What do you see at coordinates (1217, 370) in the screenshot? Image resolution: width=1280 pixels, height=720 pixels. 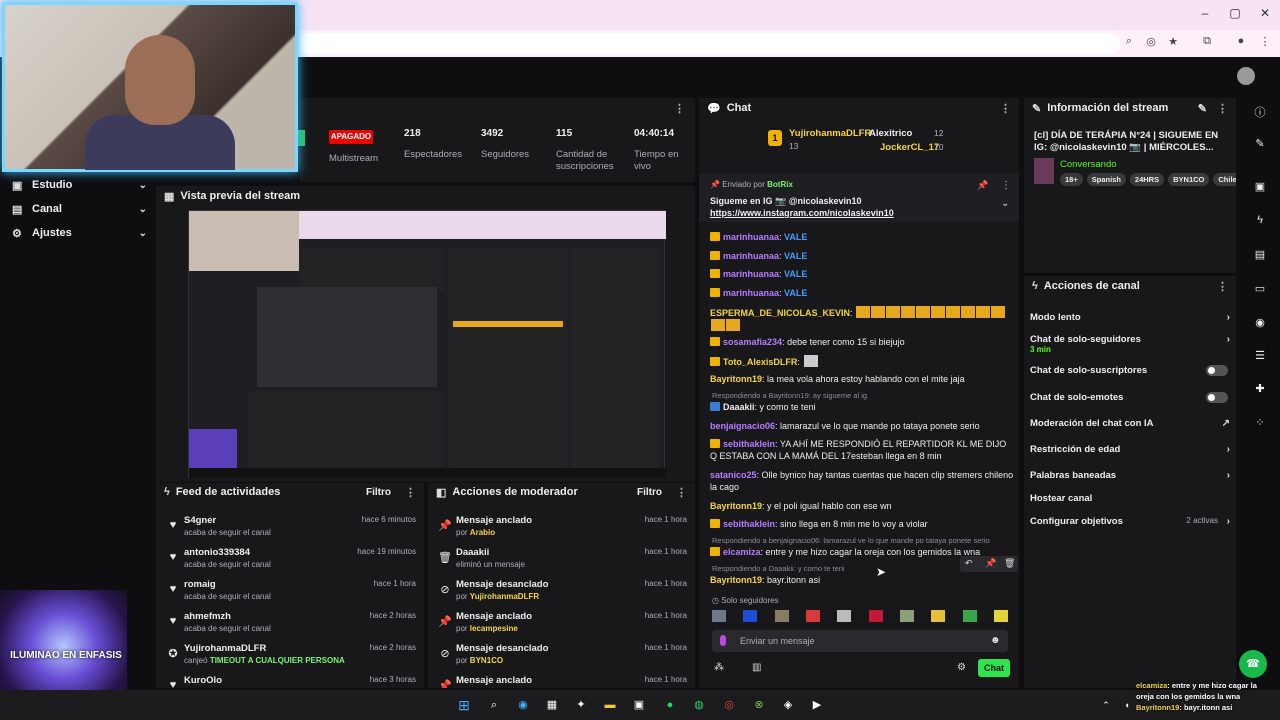 I see `subs-only-toggle` at bounding box center [1217, 370].